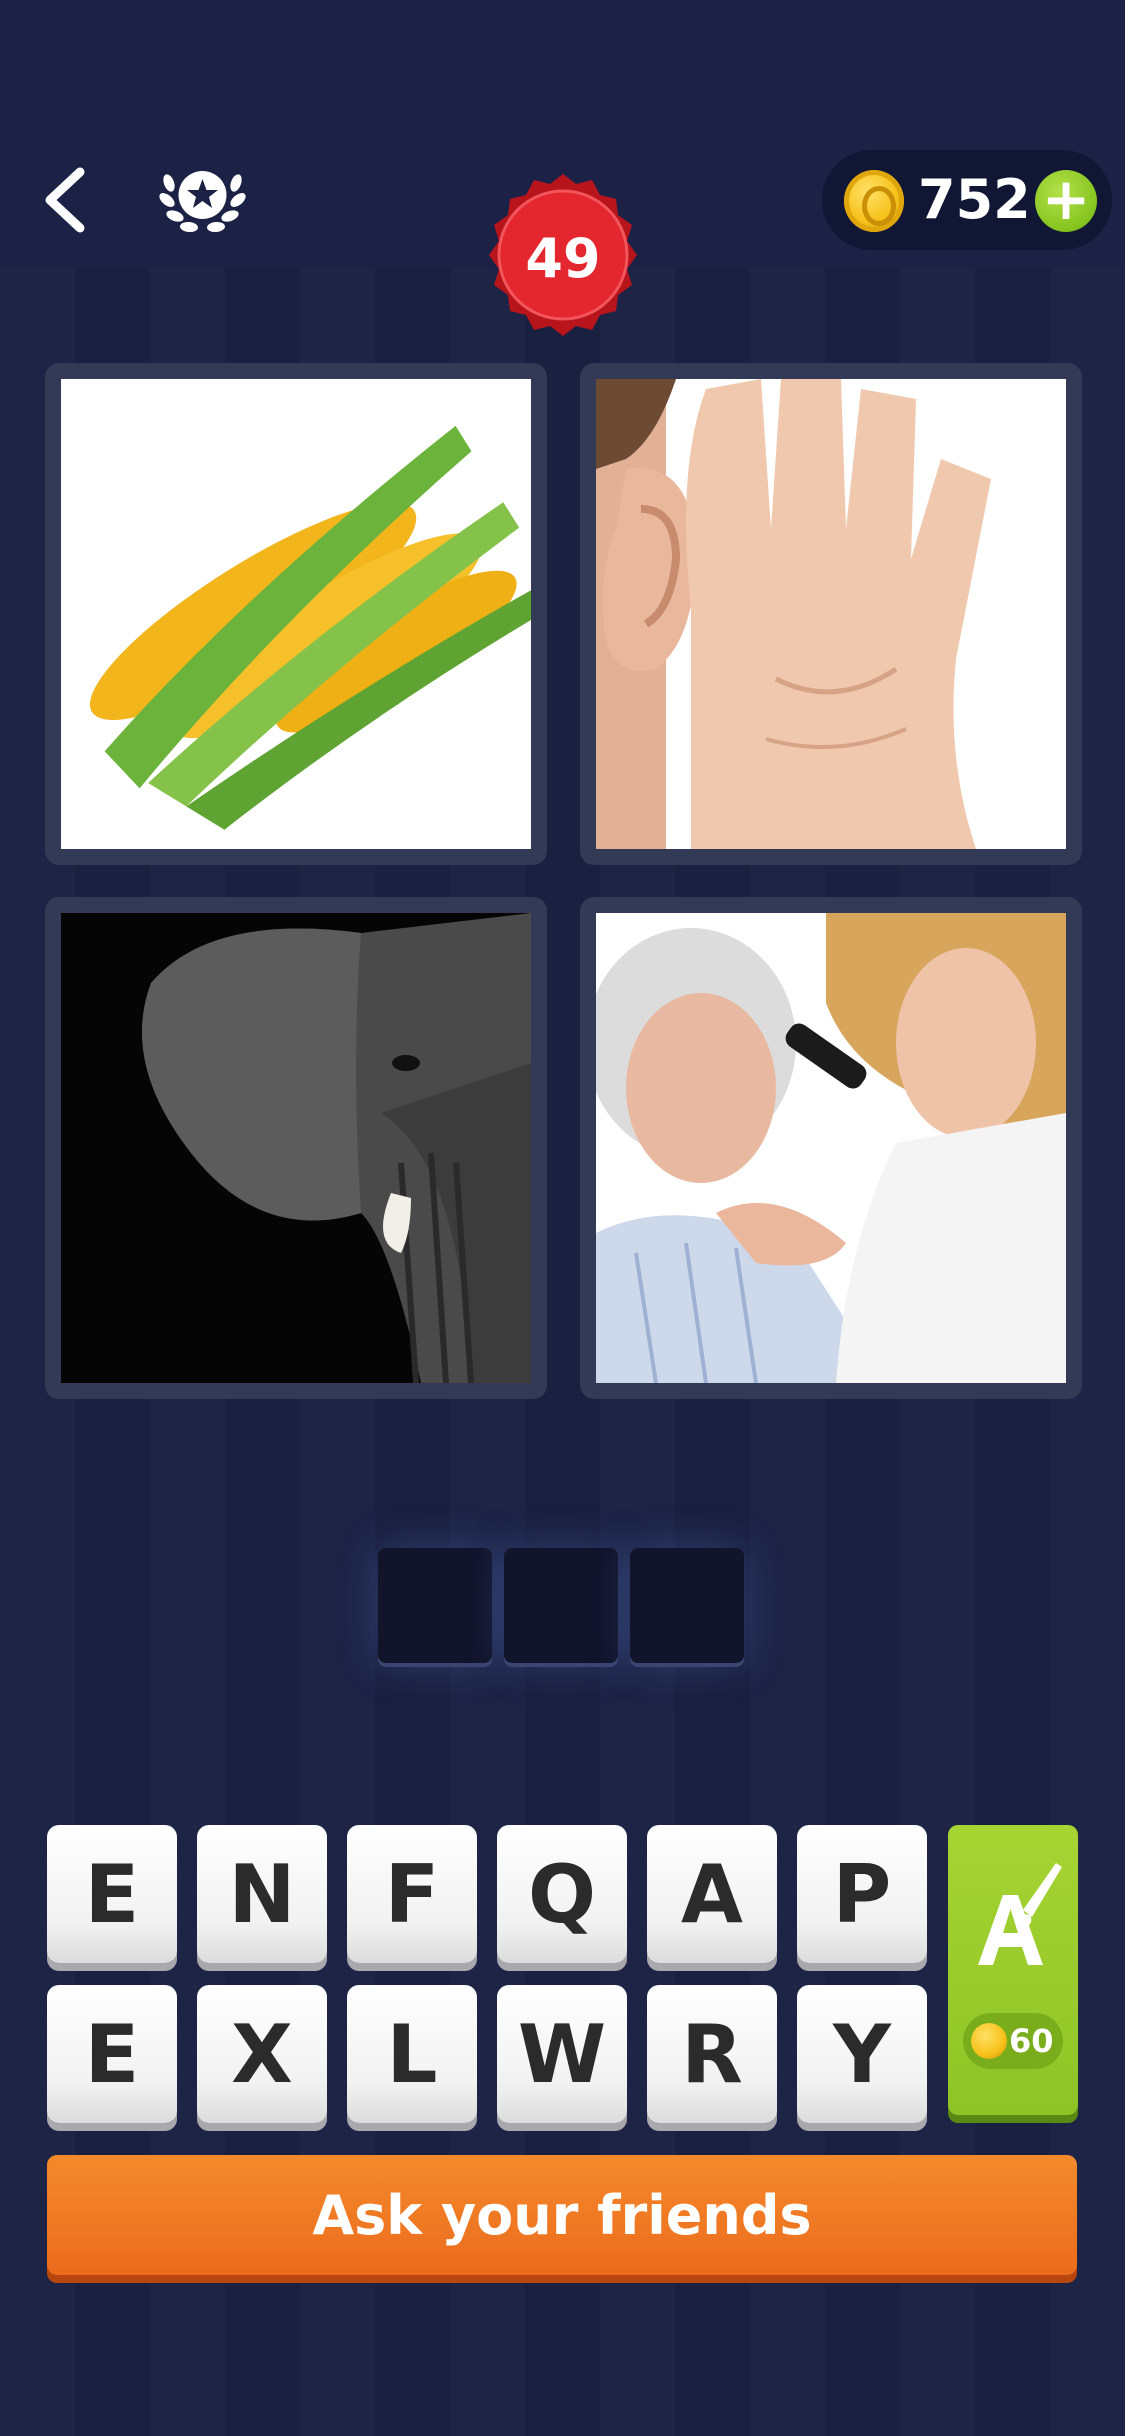 The width and height of the screenshot is (1125, 2436). I want to click on letter-key: N, so click(262, 1894).